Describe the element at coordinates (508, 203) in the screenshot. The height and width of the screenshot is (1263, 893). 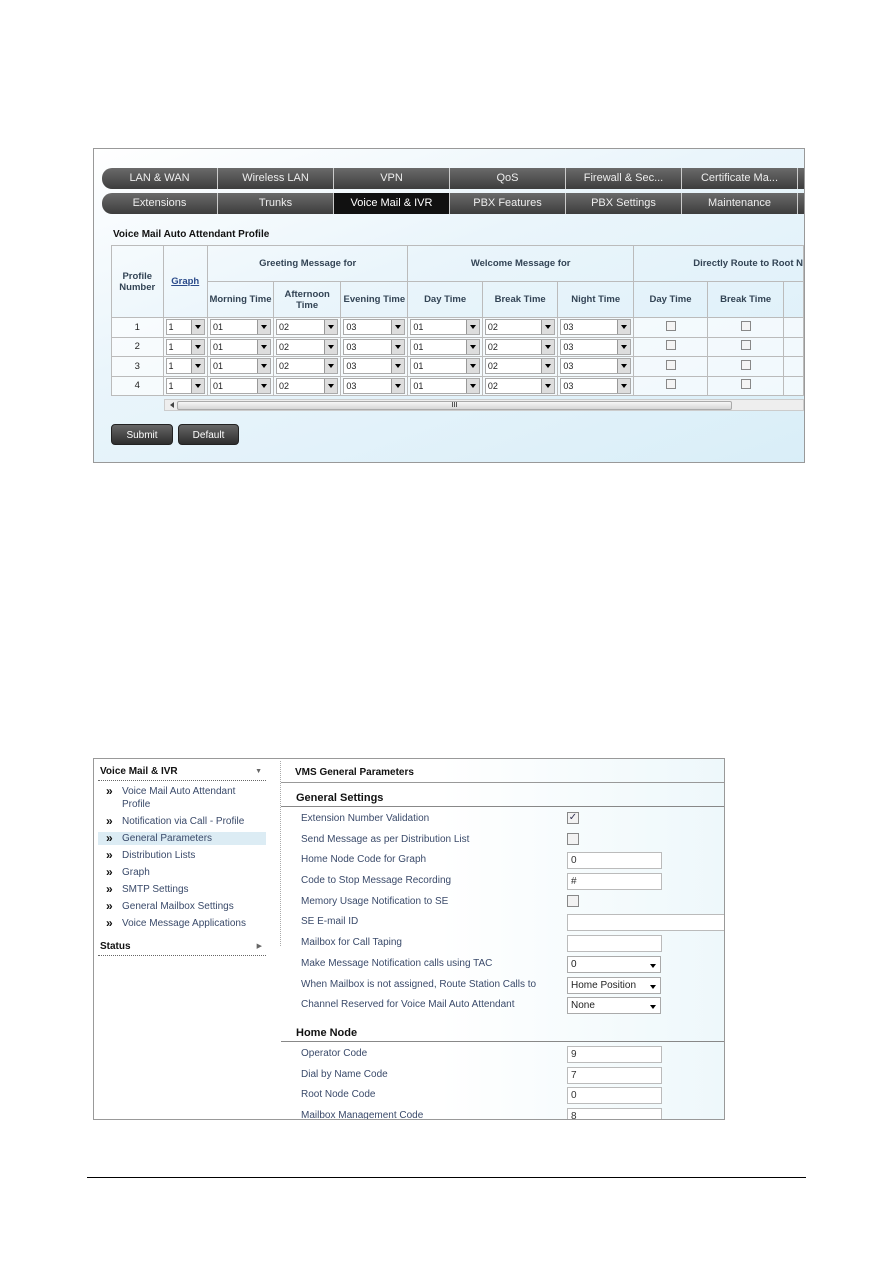
I see `tab-pbx-features: PBX Features` at that location.